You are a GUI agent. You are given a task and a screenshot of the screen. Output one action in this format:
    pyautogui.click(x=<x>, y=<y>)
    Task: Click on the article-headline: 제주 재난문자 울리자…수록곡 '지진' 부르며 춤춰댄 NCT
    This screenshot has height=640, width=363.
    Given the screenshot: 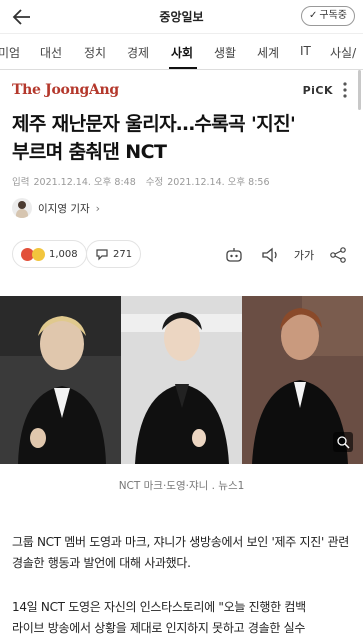 What is the action you would take?
    pyautogui.click(x=182, y=138)
    